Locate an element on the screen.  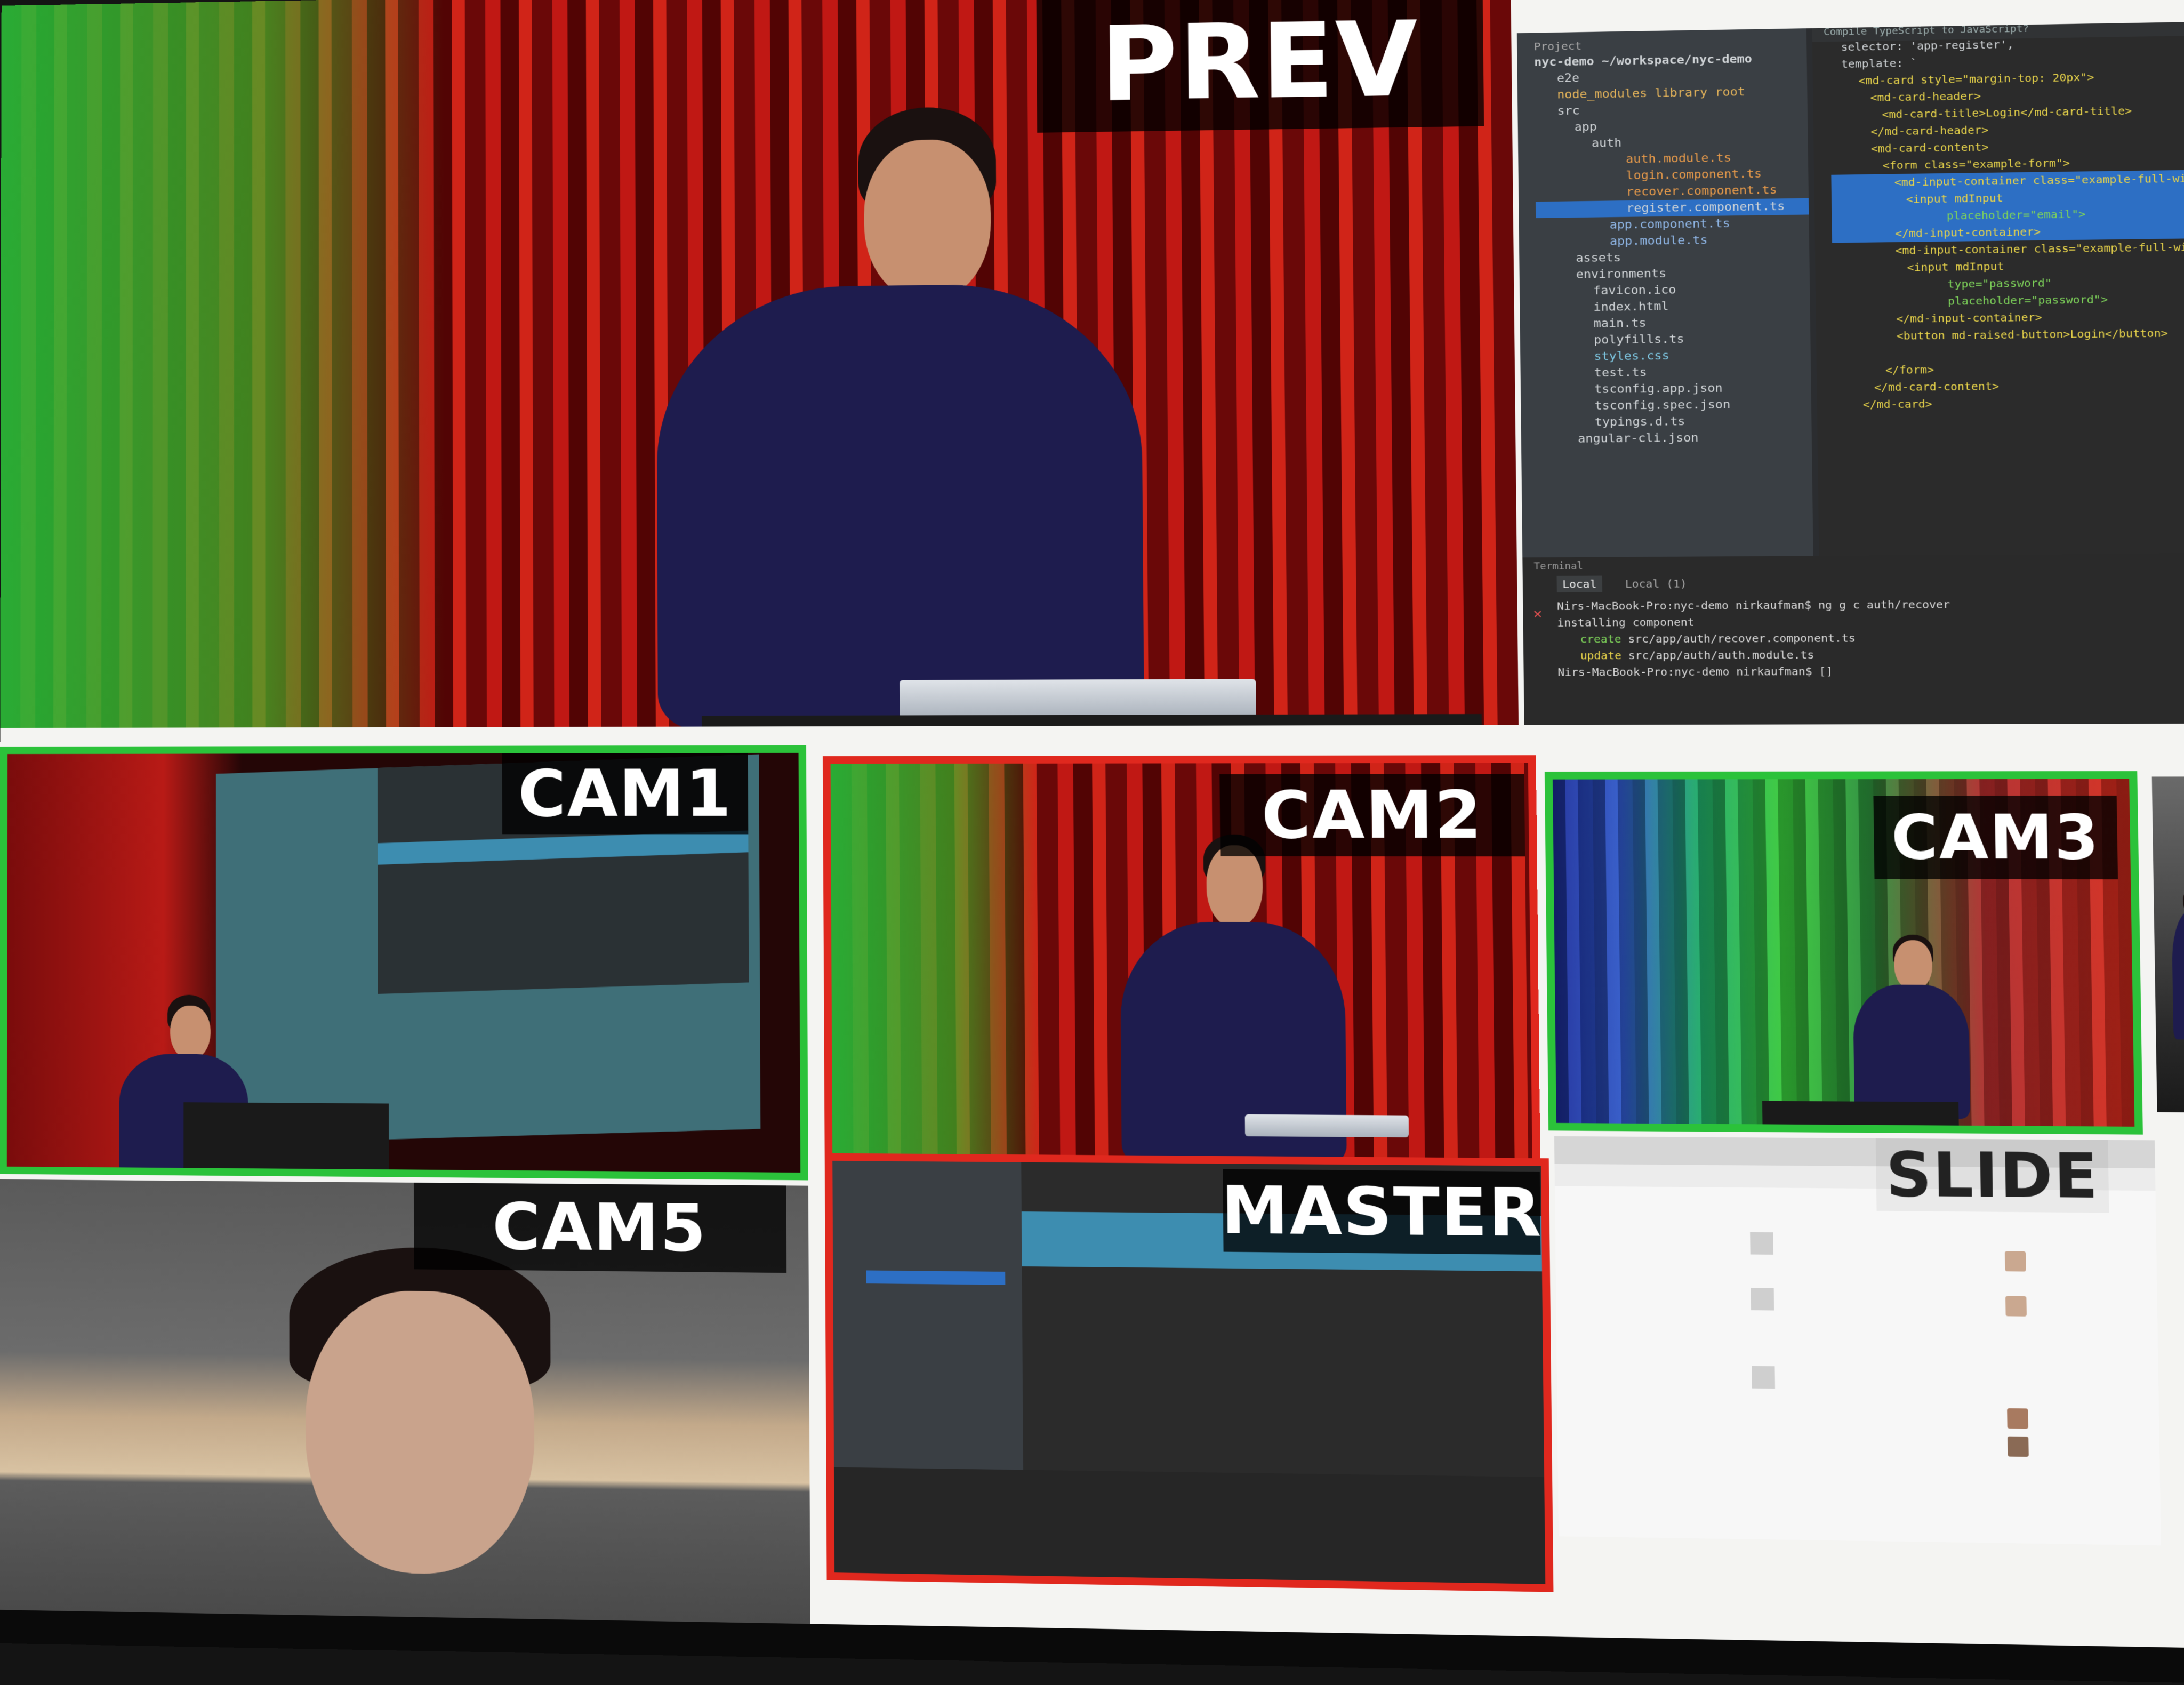
master-tree is located at coordinates (927, 1315).